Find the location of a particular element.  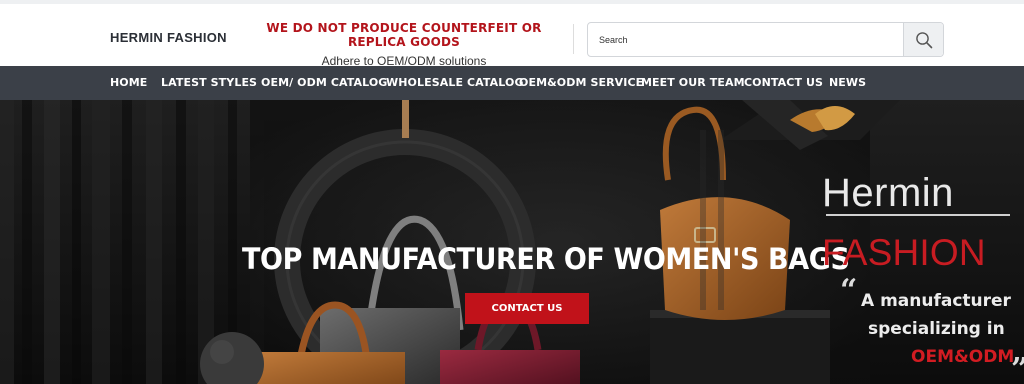

nav-item-contact-us: CONTACT US is located at coordinates (783, 82).